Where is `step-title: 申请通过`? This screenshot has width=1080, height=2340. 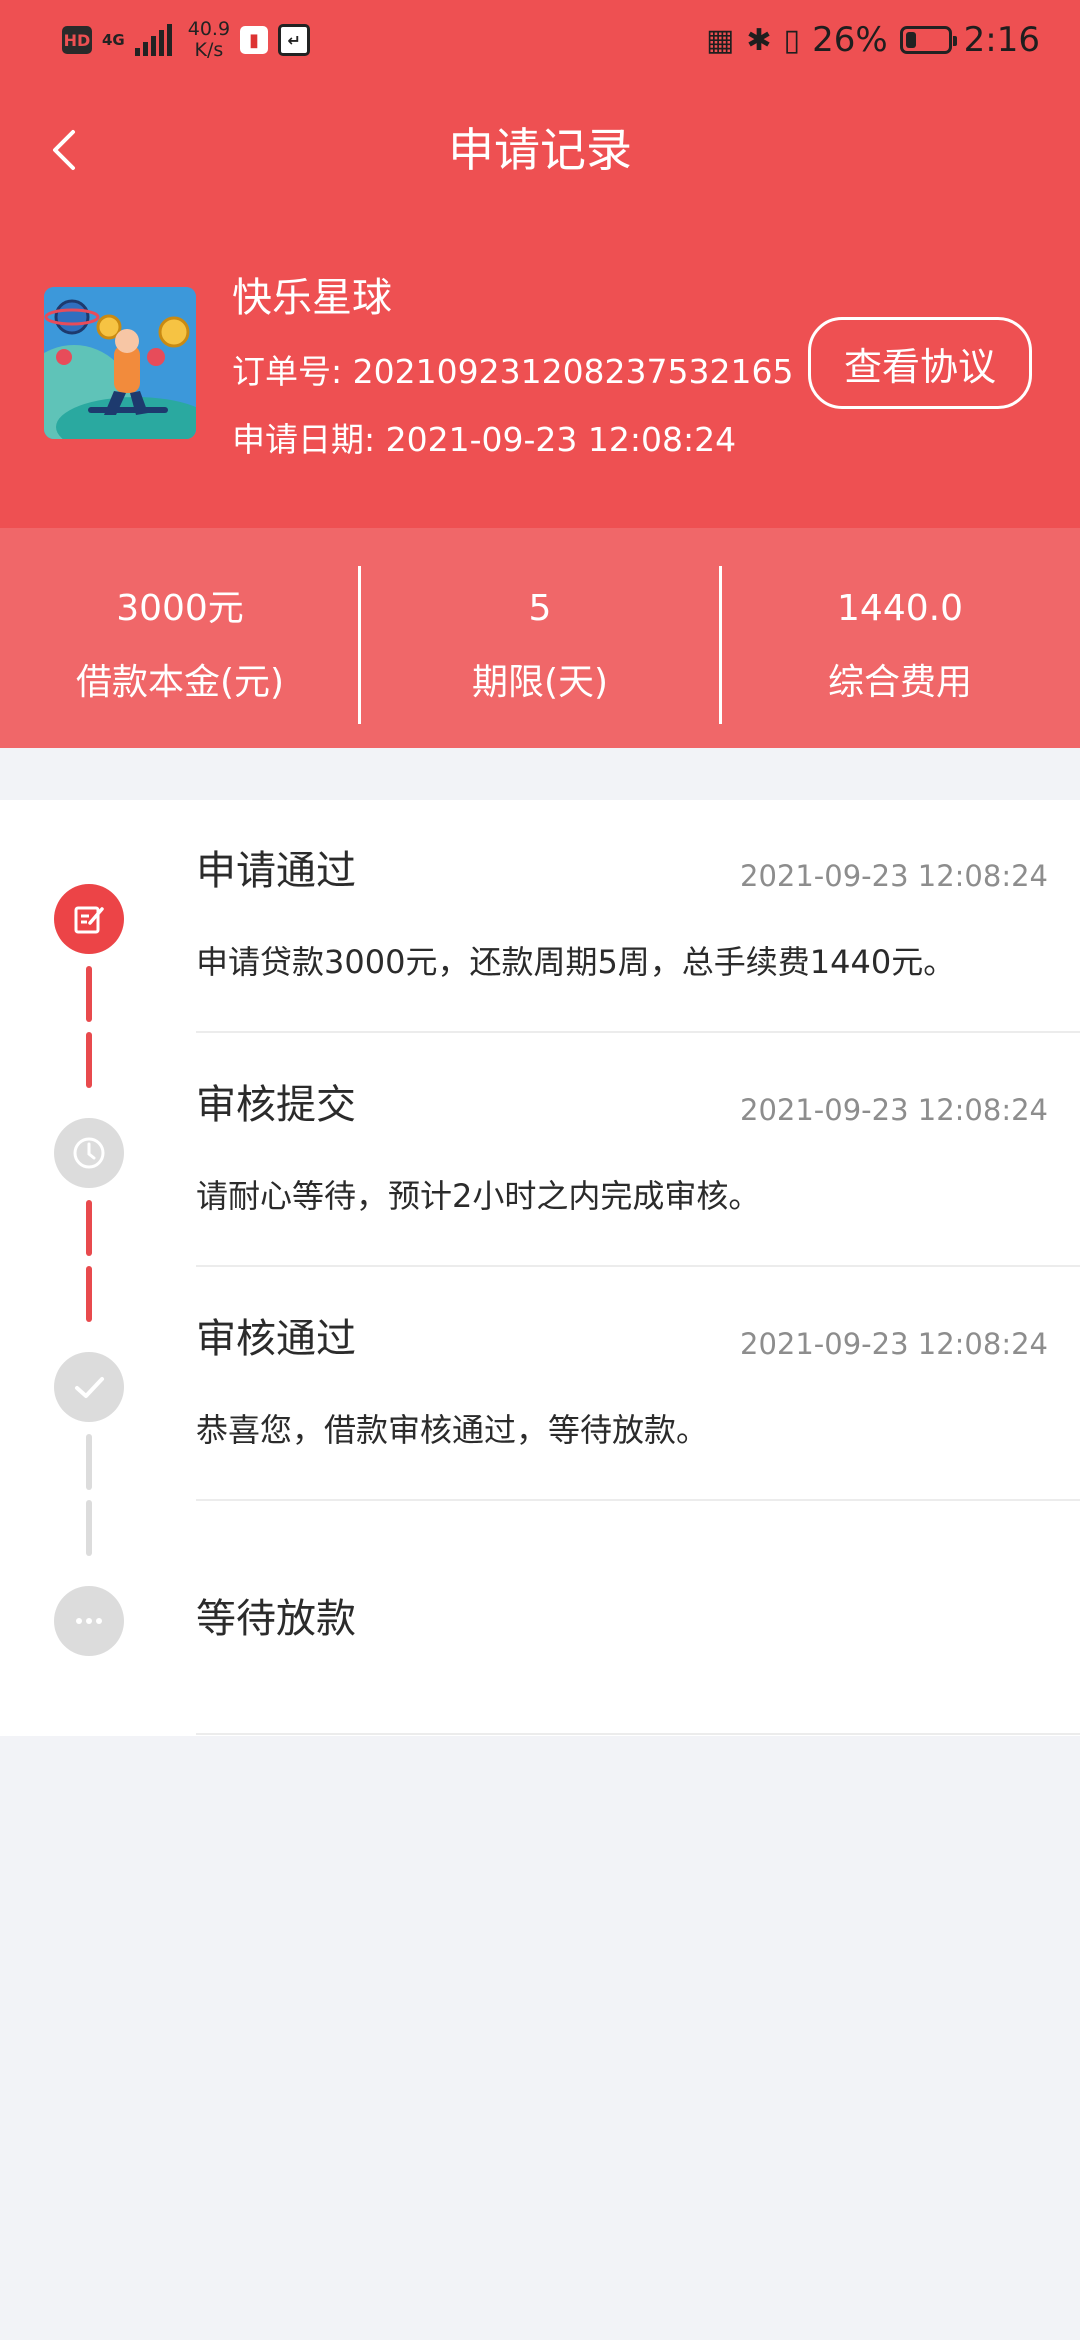 step-title: 申请通过 is located at coordinates (276, 871).